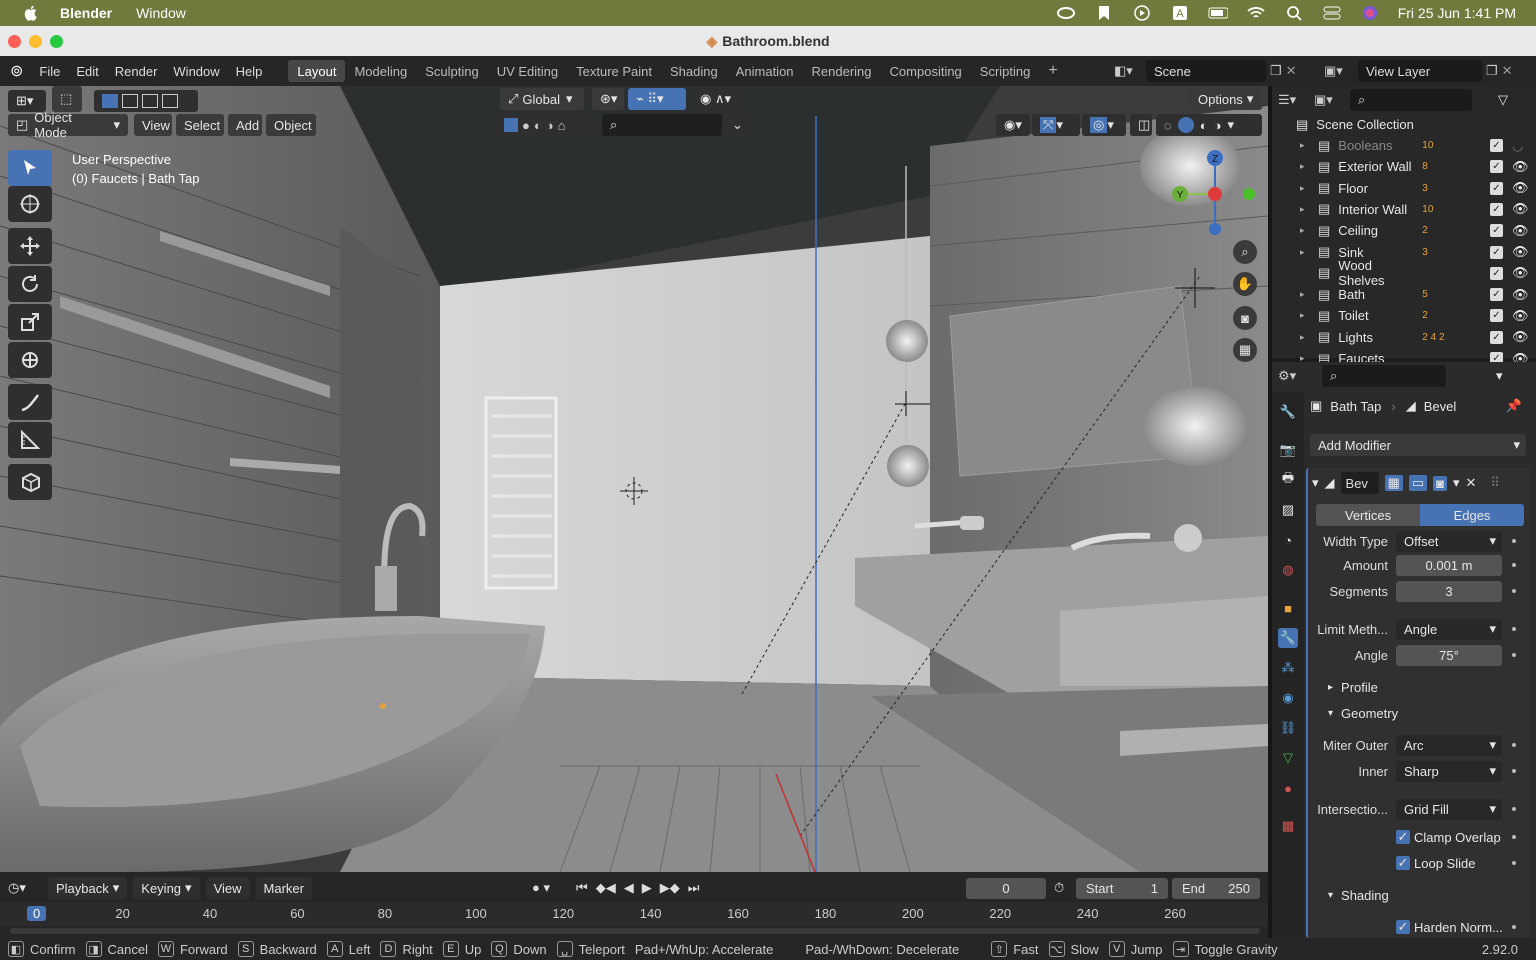  I want to click on frame-ruler: 0 20 40 60 80 100 120 140 160 180 200 220 240 260, so click(634, 914).